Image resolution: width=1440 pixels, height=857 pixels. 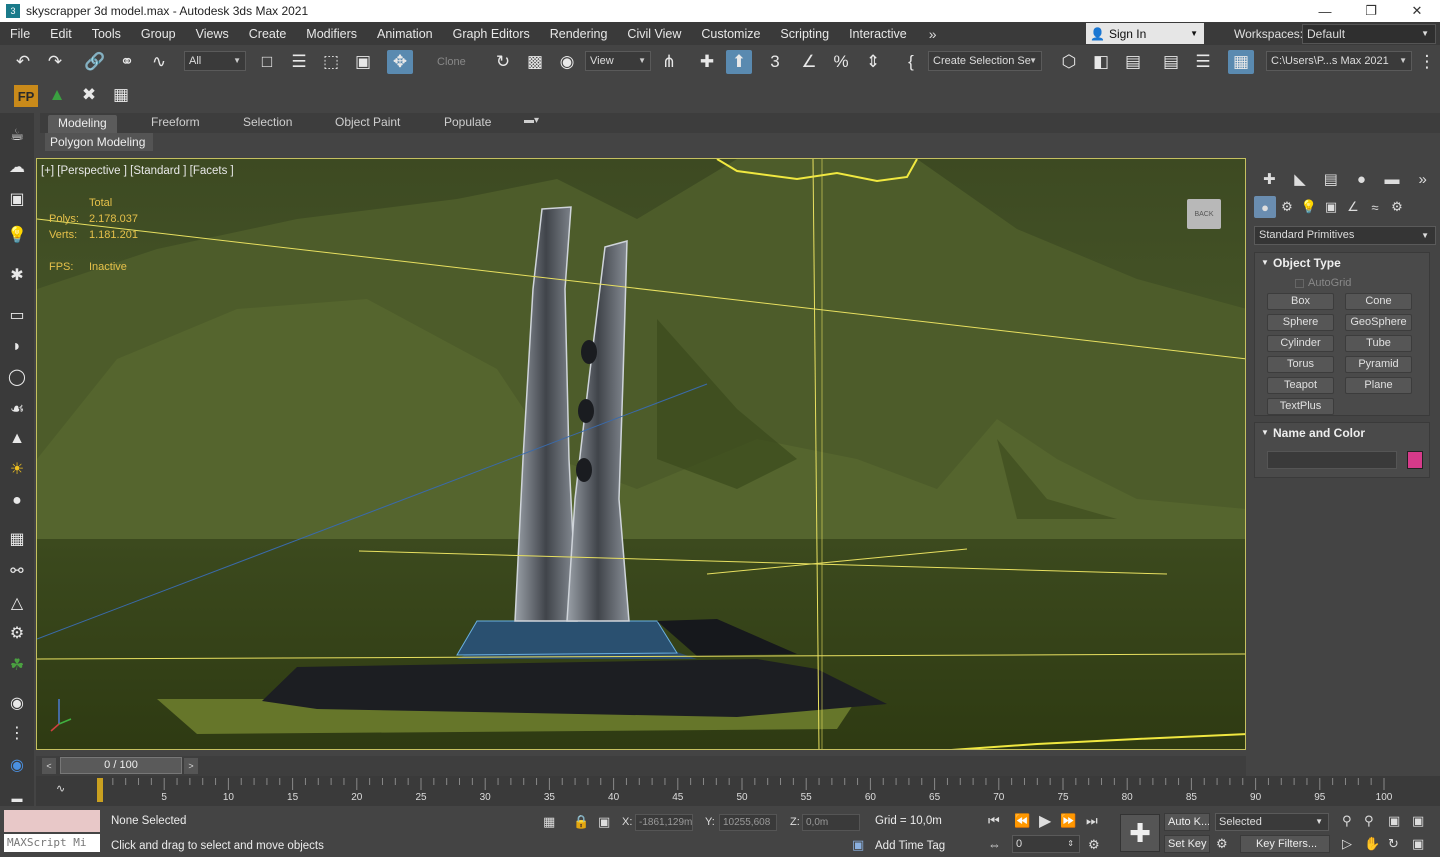 What do you see at coordinates (23, 62) in the screenshot?
I see `undo-icon: ↶` at bounding box center [23, 62].